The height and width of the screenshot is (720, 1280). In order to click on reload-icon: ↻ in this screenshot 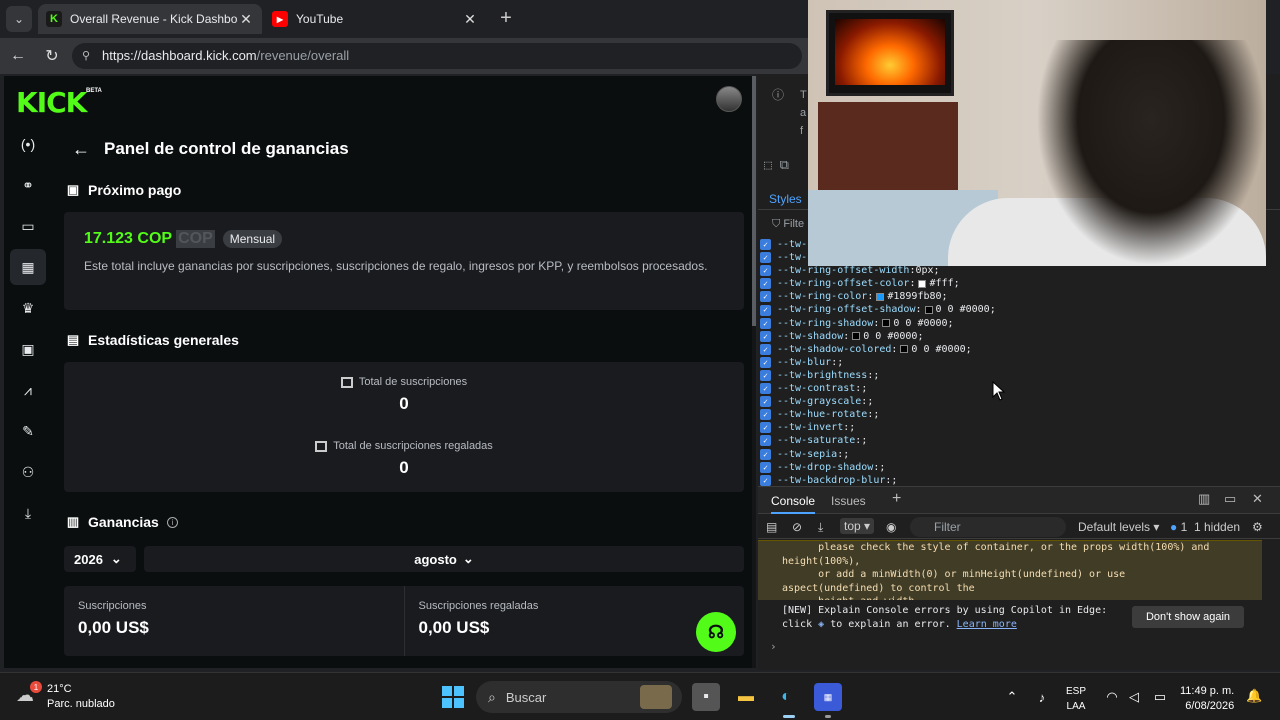, I will do `click(52, 56)`.